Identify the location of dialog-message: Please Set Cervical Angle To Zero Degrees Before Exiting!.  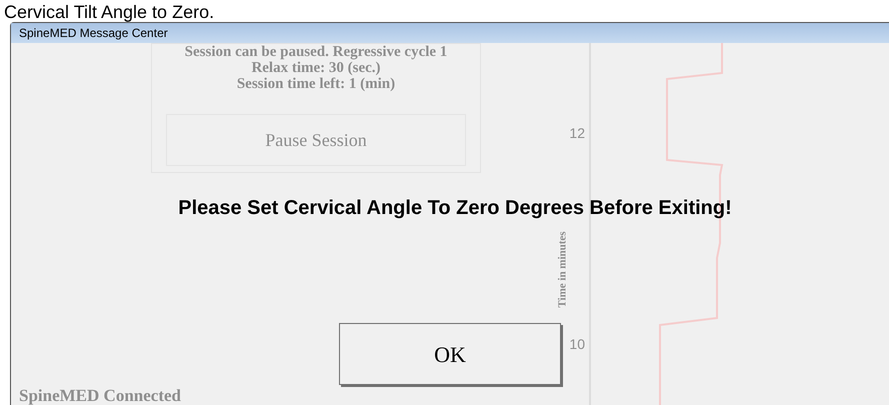
(455, 208).